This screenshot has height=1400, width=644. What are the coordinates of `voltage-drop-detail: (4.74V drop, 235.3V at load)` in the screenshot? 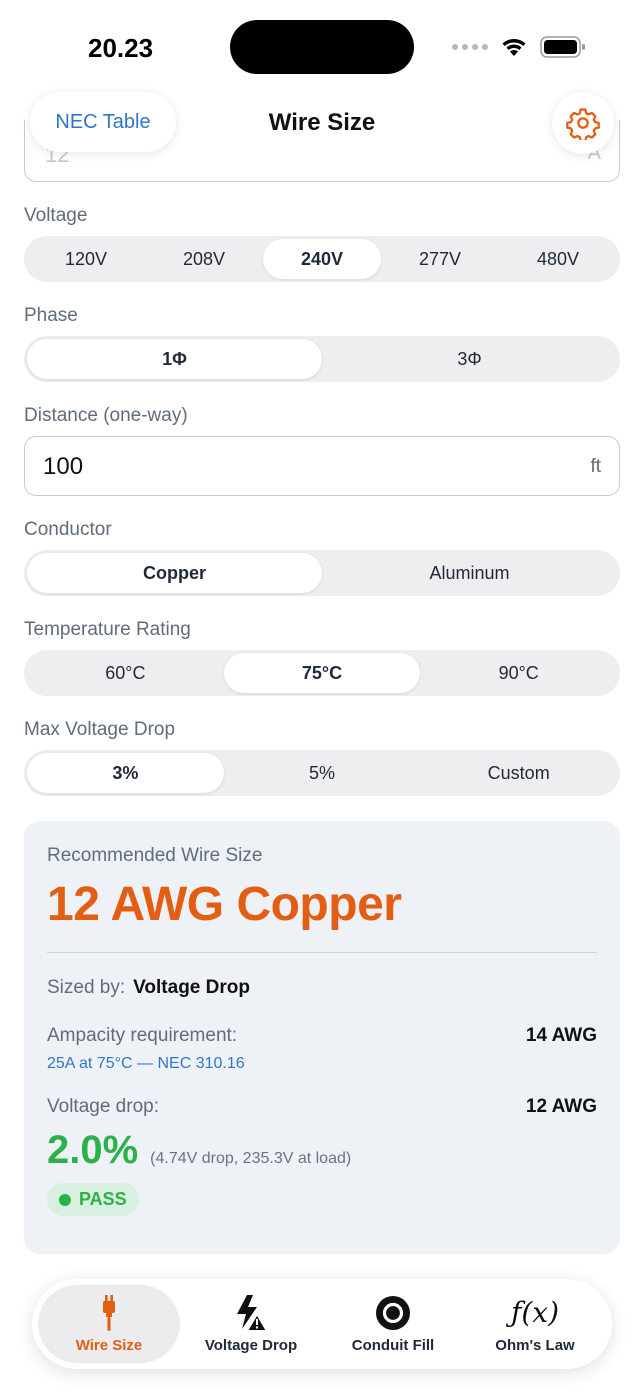 It's located at (251, 1158).